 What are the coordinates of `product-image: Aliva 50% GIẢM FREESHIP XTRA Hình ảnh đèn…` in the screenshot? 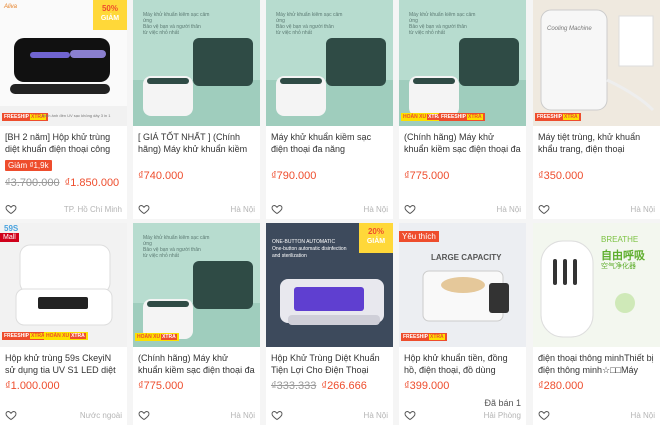 It's located at (63, 63).